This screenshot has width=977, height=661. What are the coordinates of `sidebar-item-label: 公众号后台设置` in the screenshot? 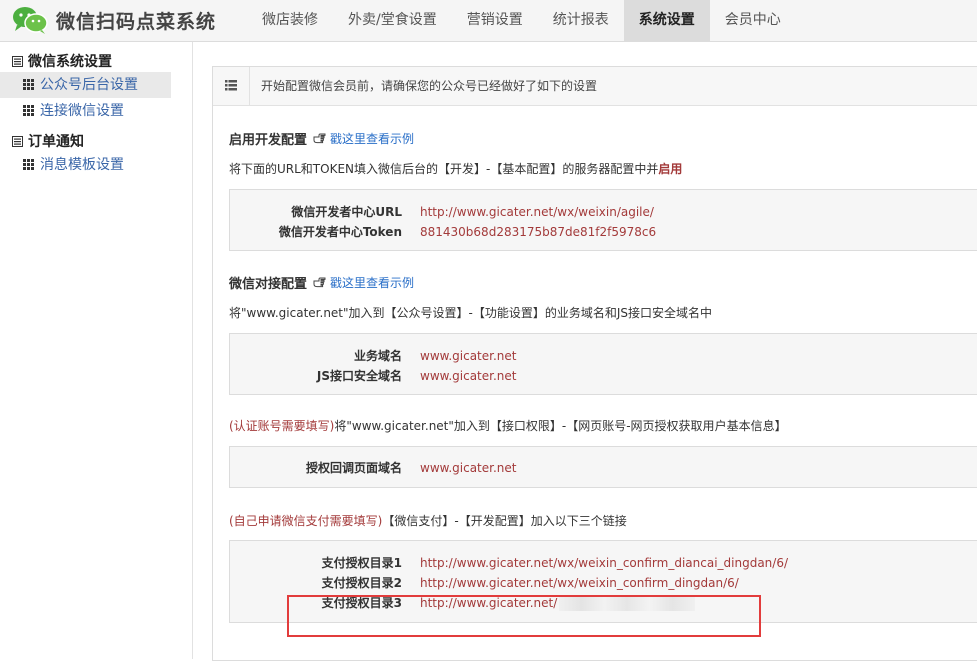 It's located at (89, 85).